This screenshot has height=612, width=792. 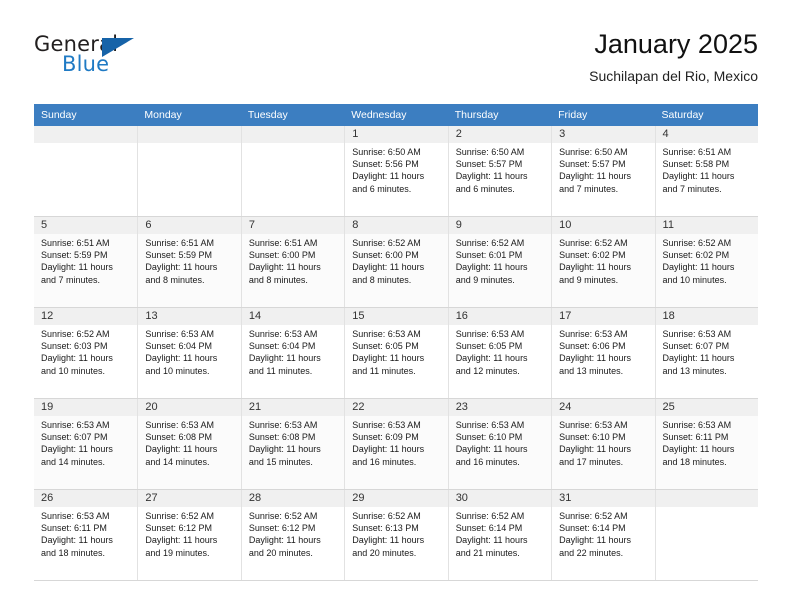 What do you see at coordinates (189, 115) in the screenshot?
I see `weekday-header-monday: Monday` at bounding box center [189, 115].